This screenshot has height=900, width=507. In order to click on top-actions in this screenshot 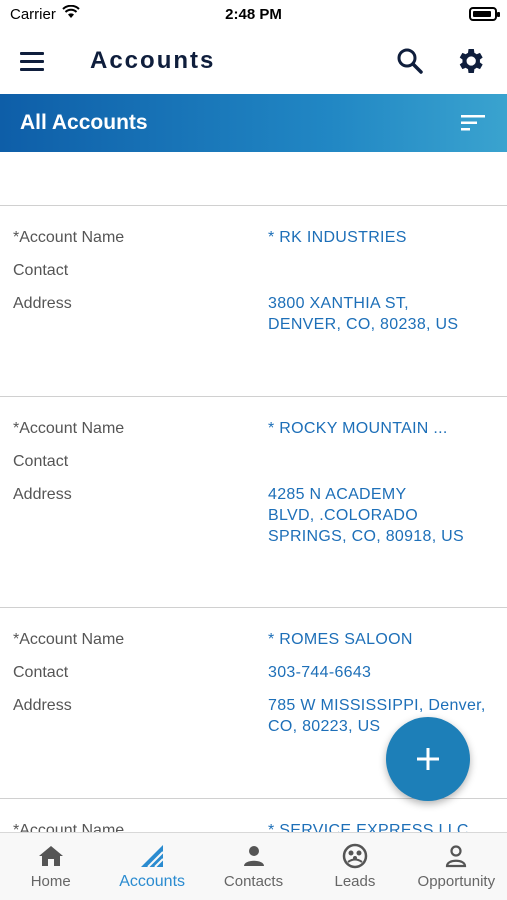, I will do `click(440, 61)`.